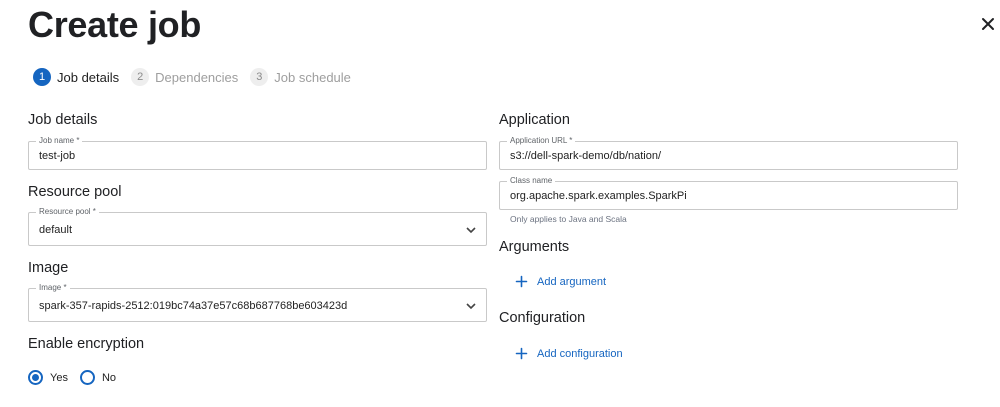 The height and width of the screenshot is (407, 1000). What do you see at coordinates (586, 156) in the screenshot?
I see `application-url-value: s3://dell-spark-demo/db/nation/` at bounding box center [586, 156].